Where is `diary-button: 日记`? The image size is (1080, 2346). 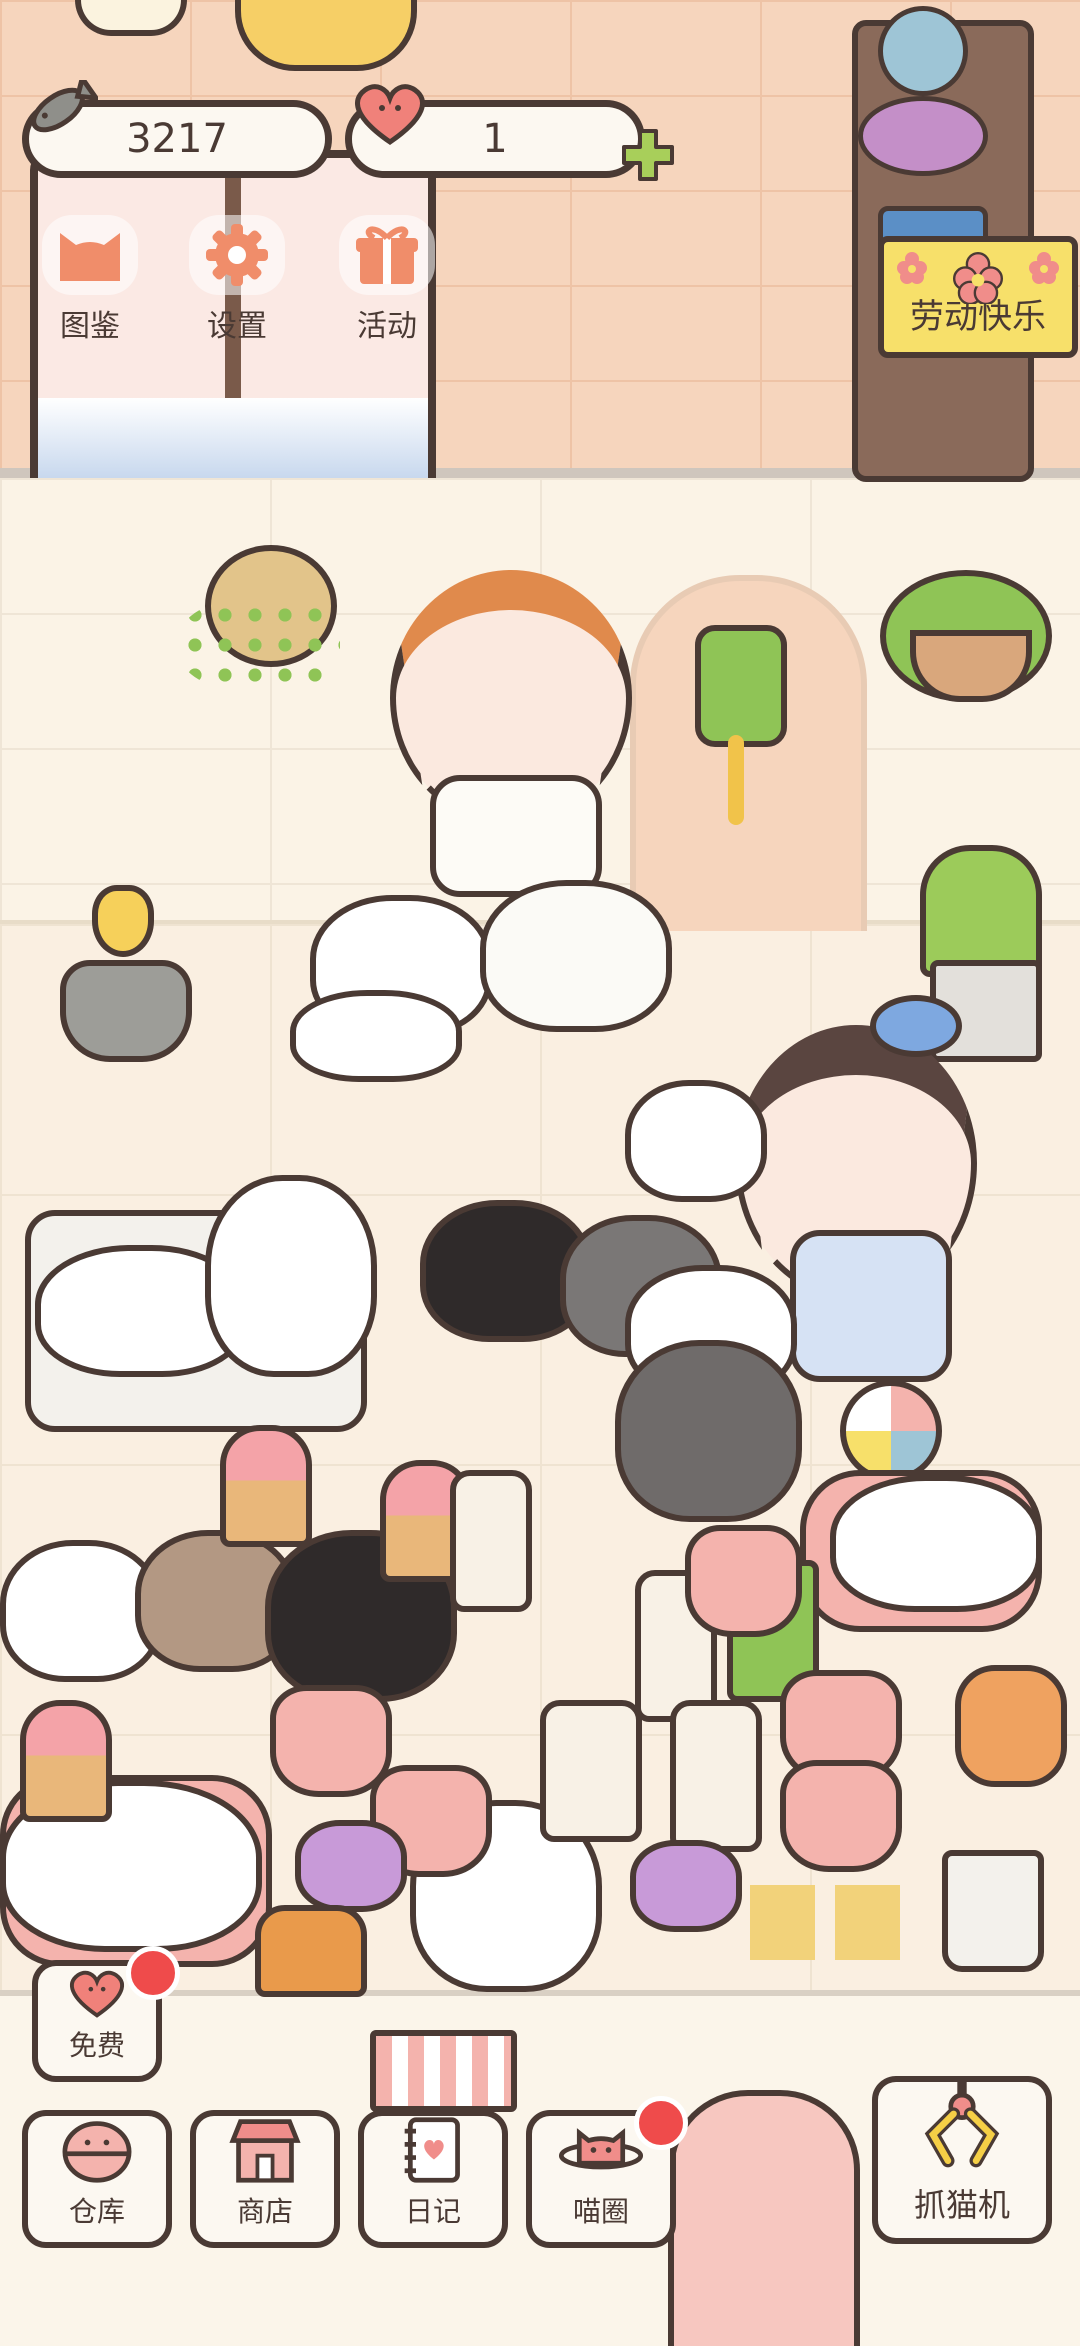
diary-button: 日记 is located at coordinates (433, 2179).